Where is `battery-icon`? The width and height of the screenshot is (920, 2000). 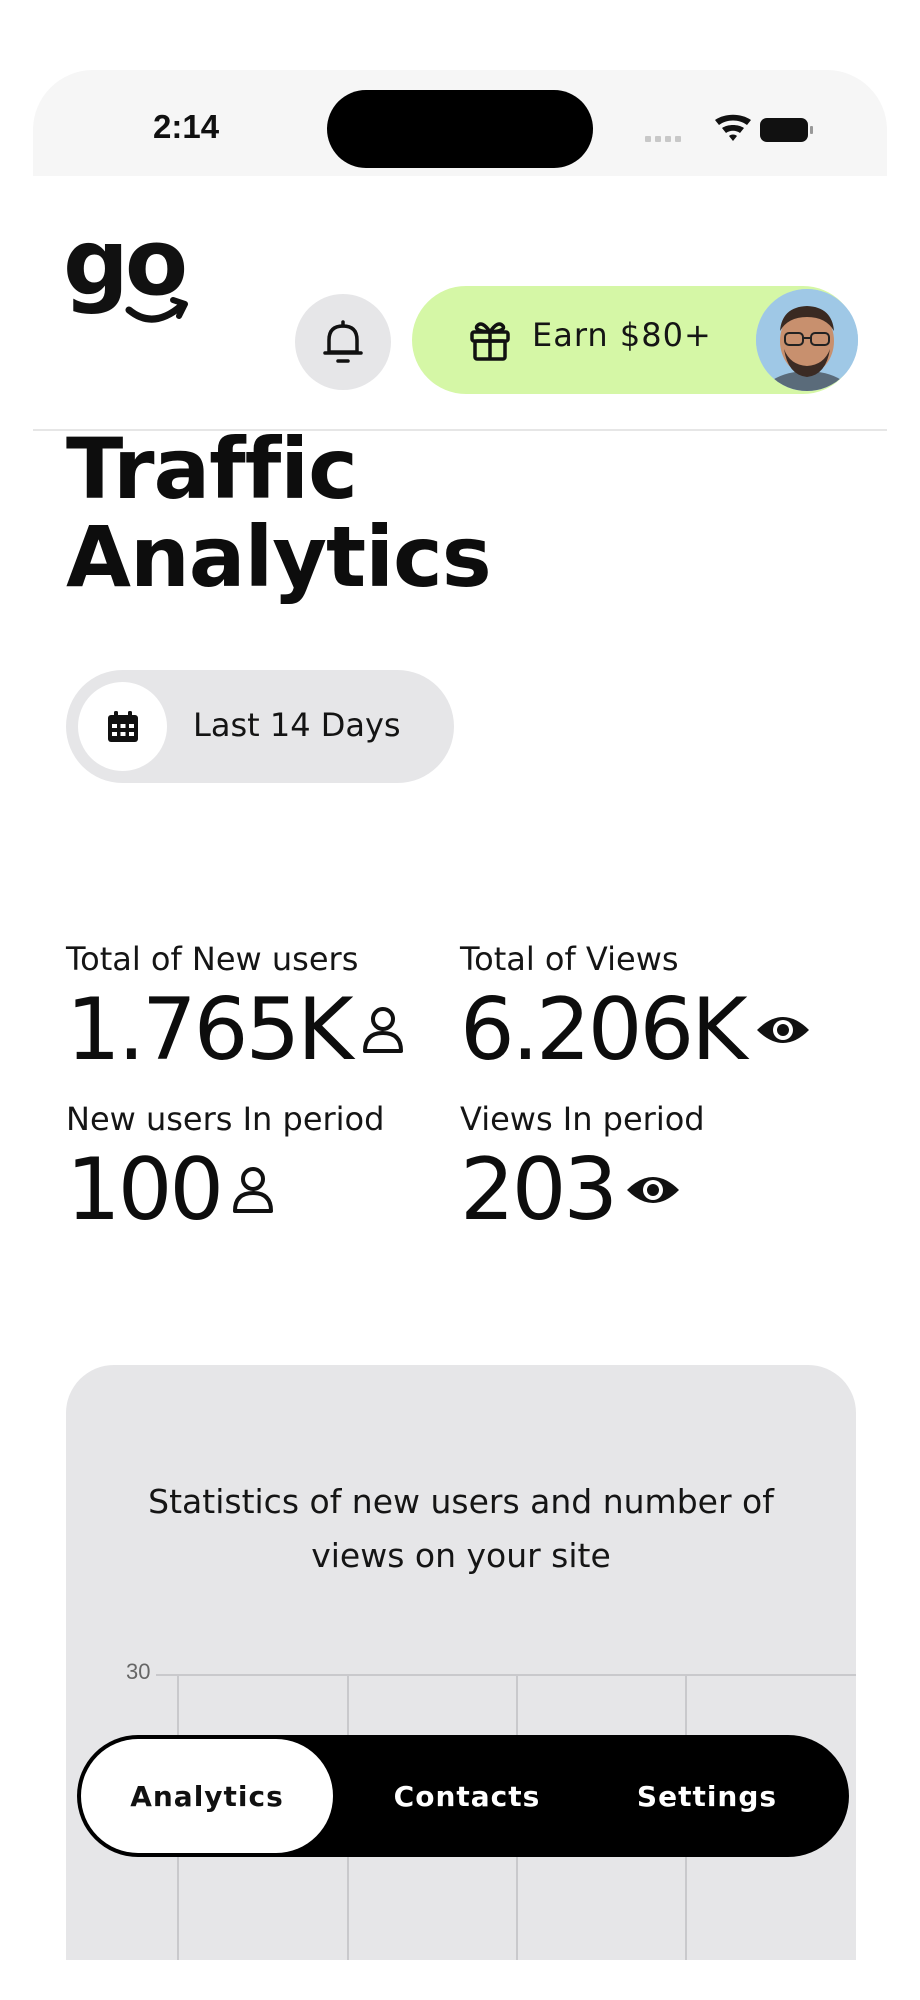 battery-icon is located at coordinates (786, 130).